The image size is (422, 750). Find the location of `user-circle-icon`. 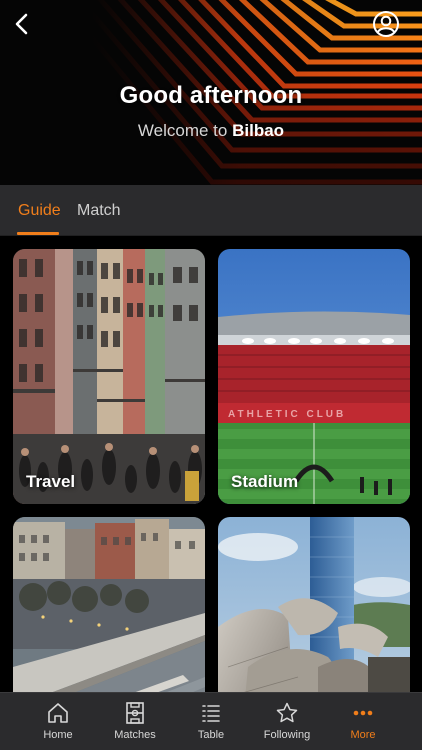

user-circle-icon is located at coordinates (386, 24).